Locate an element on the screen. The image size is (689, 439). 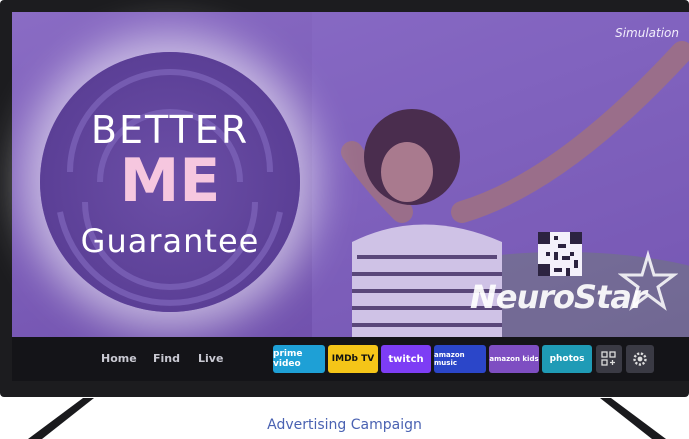
app-imdb-tv: IMDb TV is located at coordinates (353, 359).